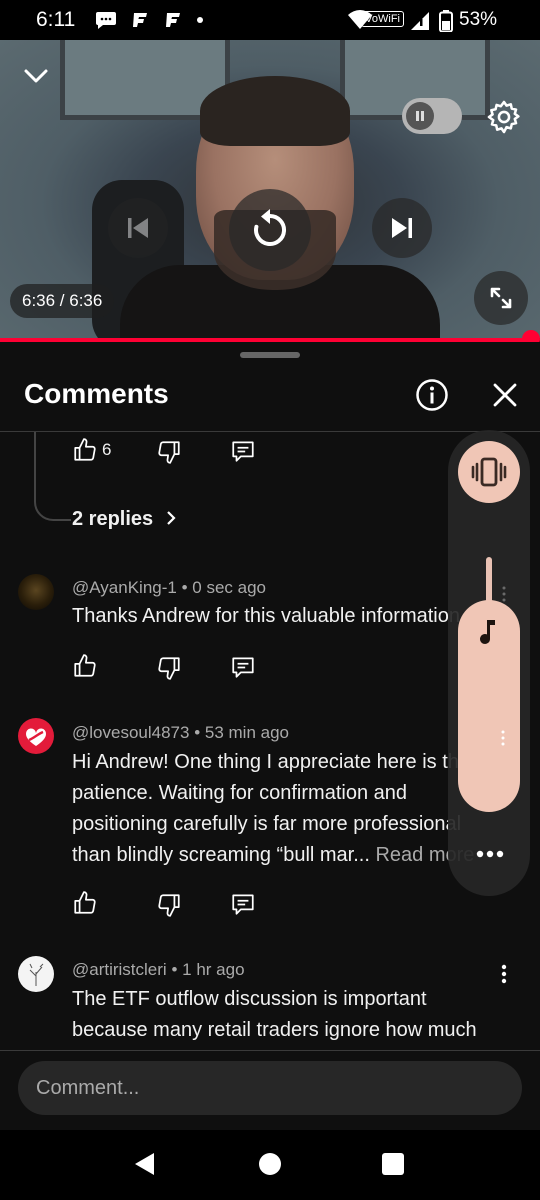  What do you see at coordinates (145, 1164) in the screenshot?
I see `back-icon` at bounding box center [145, 1164].